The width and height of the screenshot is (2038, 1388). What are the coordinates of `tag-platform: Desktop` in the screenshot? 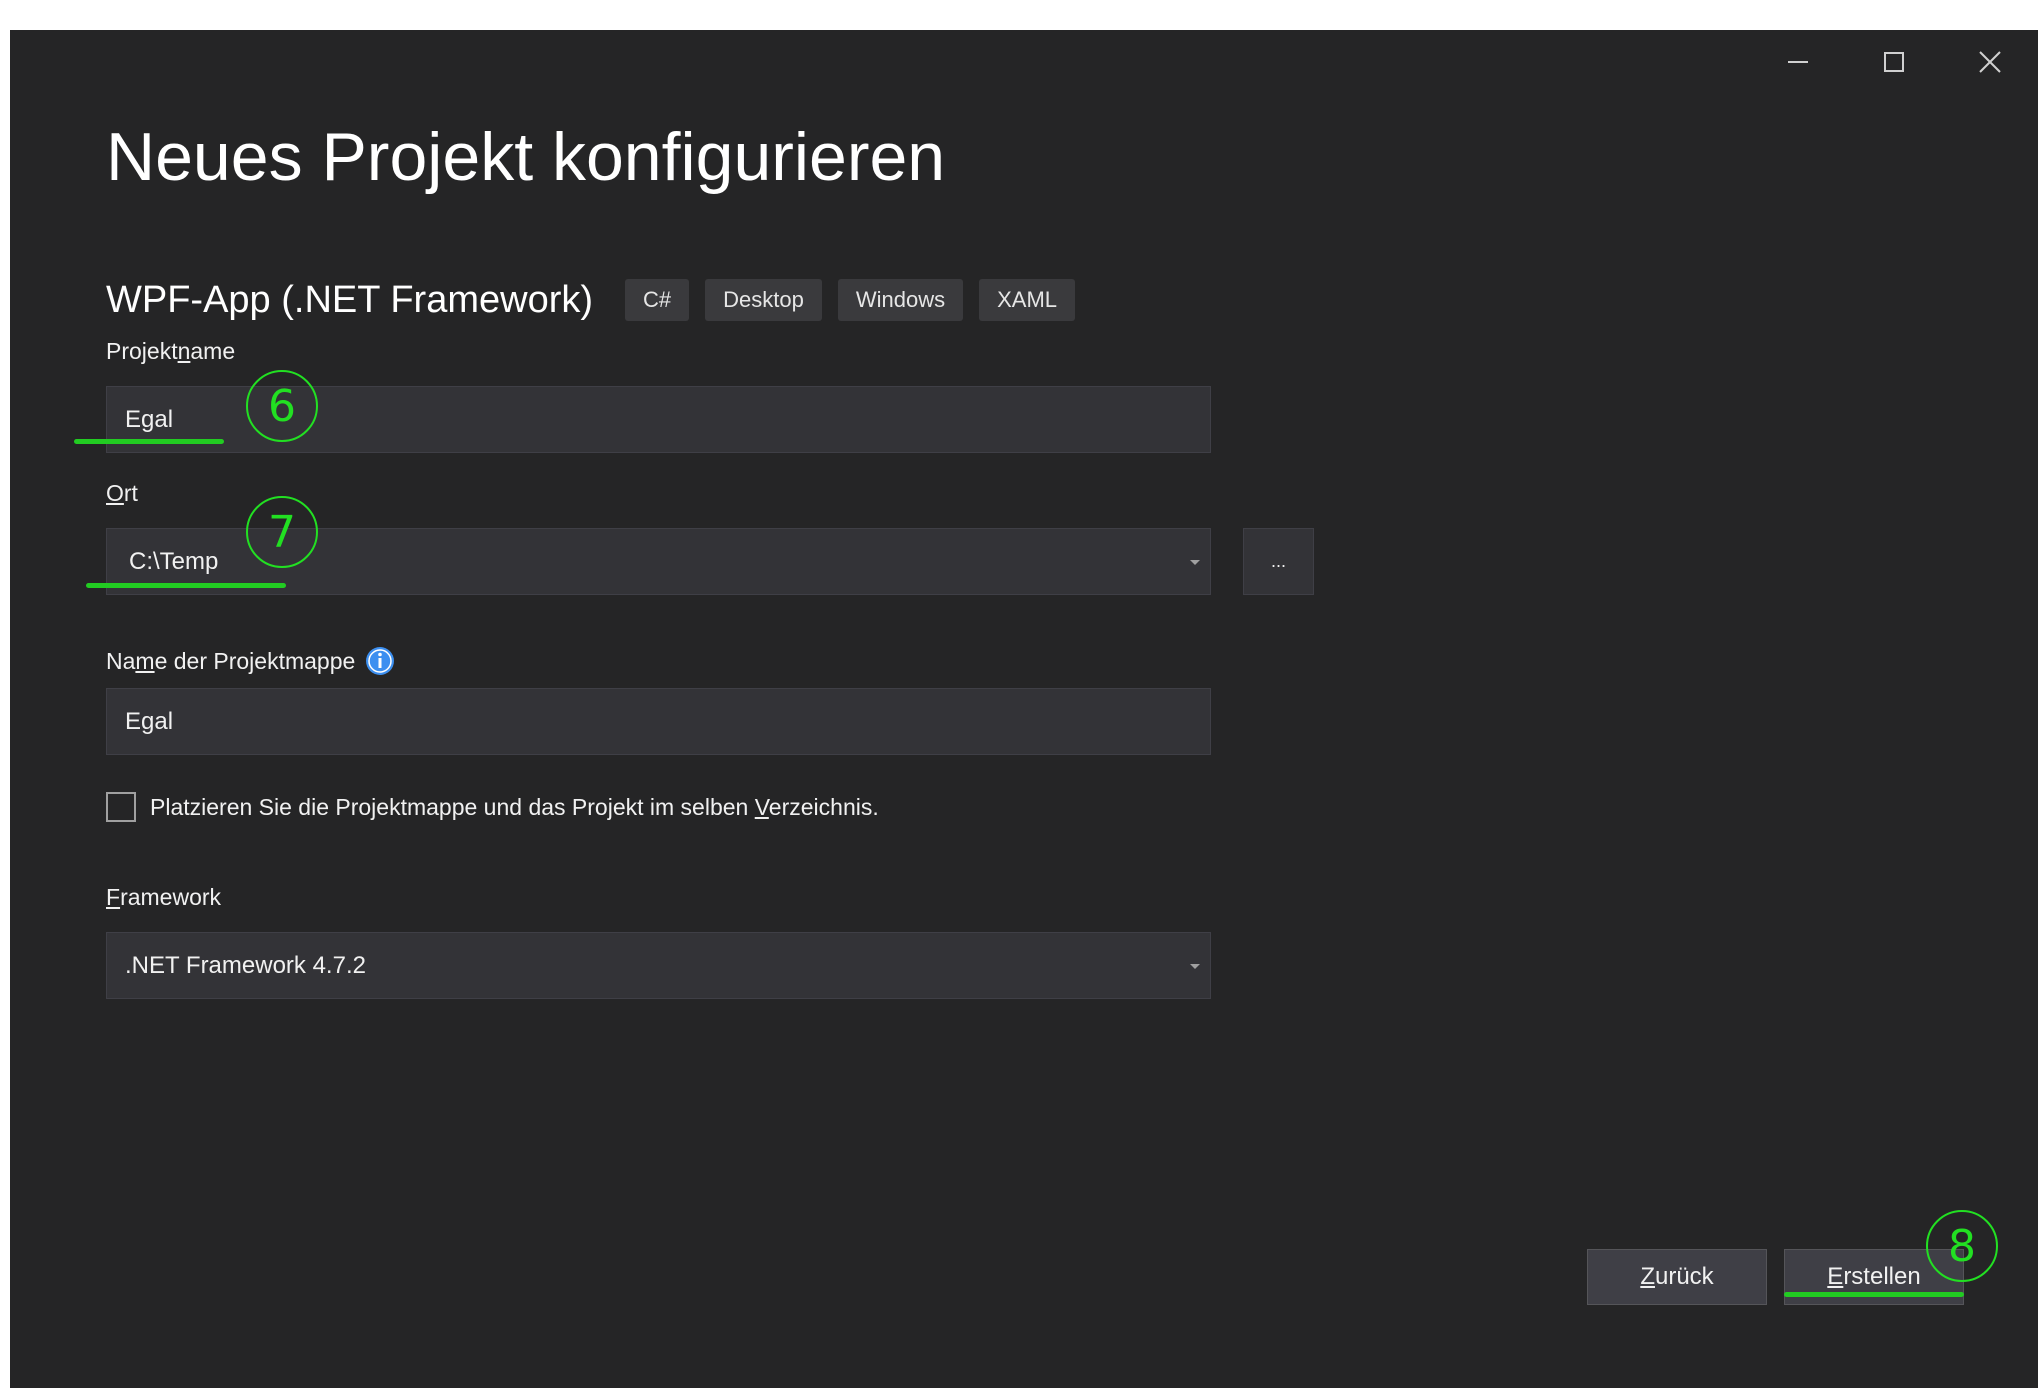 It's located at (763, 300).